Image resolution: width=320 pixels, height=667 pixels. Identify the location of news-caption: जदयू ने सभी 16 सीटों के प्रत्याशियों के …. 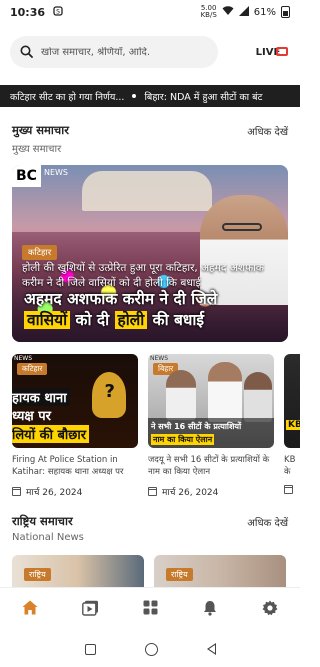
(209, 466).